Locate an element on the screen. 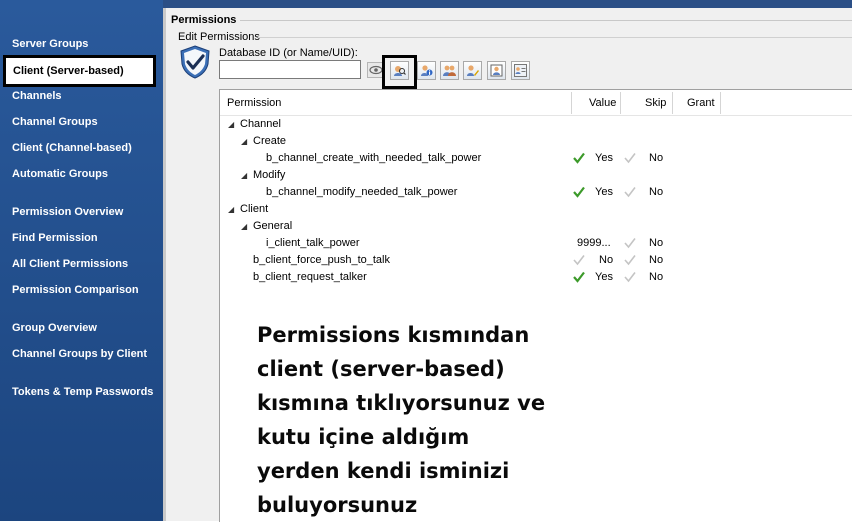  section-divider is located at coordinates (555, 37).